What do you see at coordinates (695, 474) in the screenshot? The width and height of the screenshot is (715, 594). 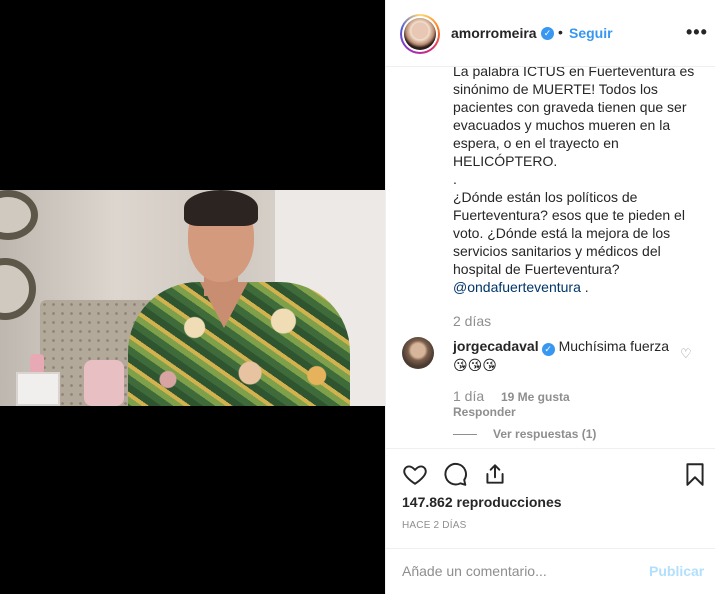 I see `bookmark-icon` at bounding box center [695, 474].